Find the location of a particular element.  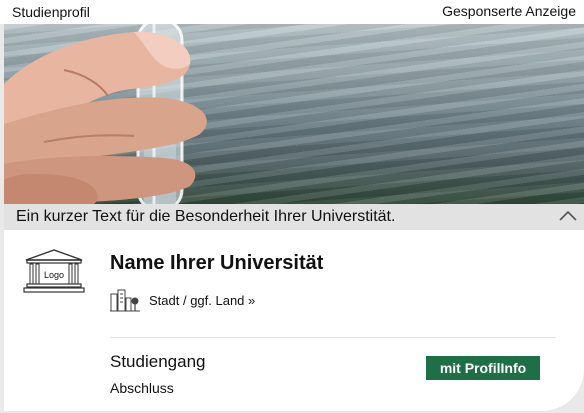

building-icon: Logo is located at coordinates (54, 271).